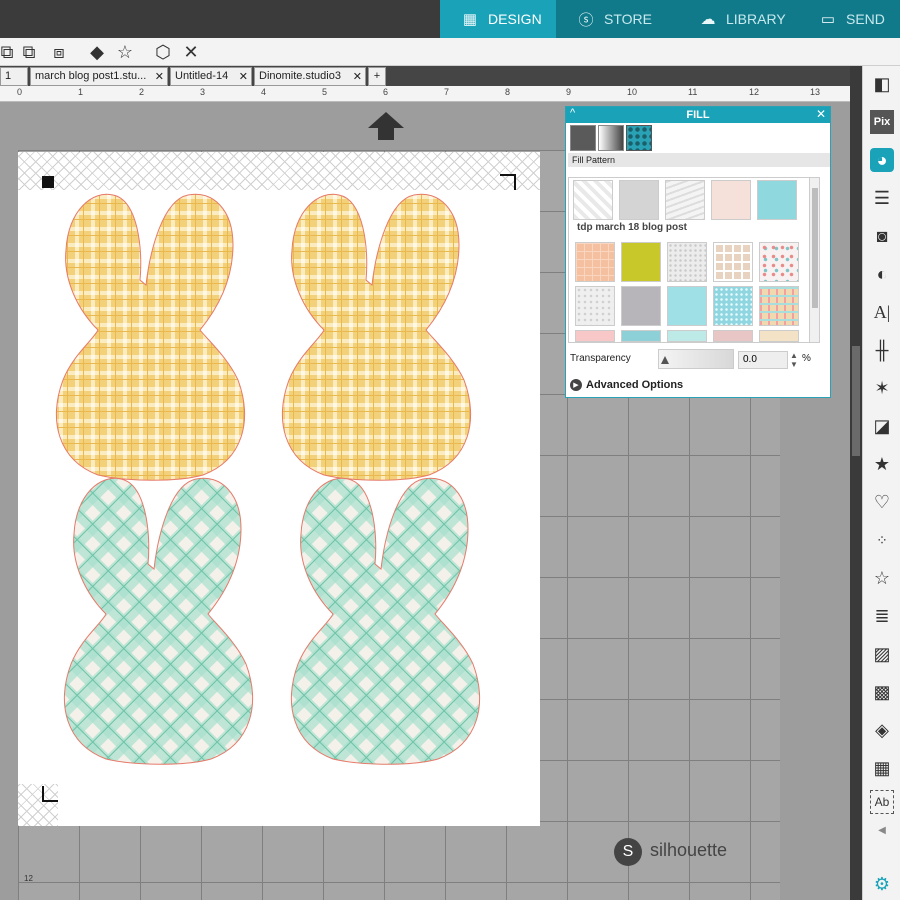 This screenshot has width=900, height=900. I want to click on vertical-scrollbar, so click(856, 483).